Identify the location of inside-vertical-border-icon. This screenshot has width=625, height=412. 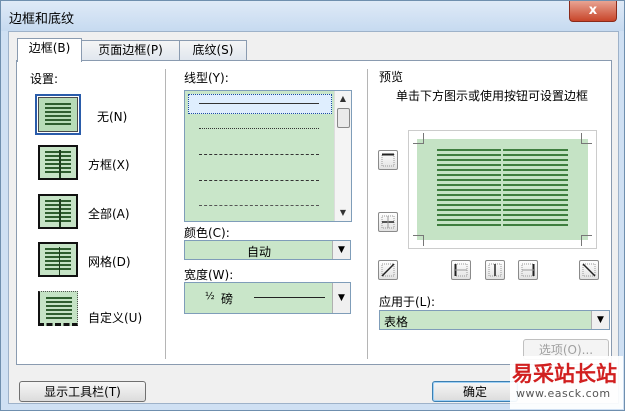
(495, 270).